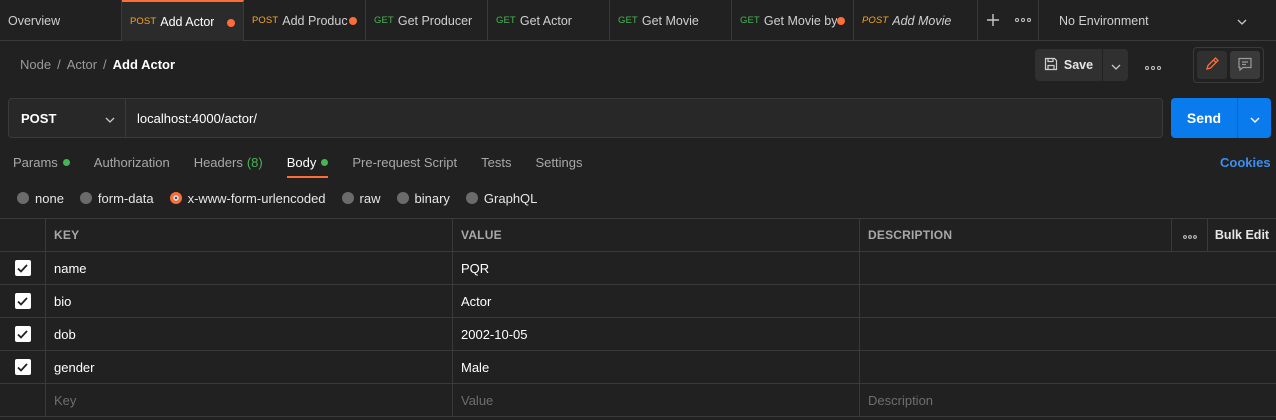 This screenshot has height=420, width=1276. I want to click on indicator-dot, so click(66, 162).